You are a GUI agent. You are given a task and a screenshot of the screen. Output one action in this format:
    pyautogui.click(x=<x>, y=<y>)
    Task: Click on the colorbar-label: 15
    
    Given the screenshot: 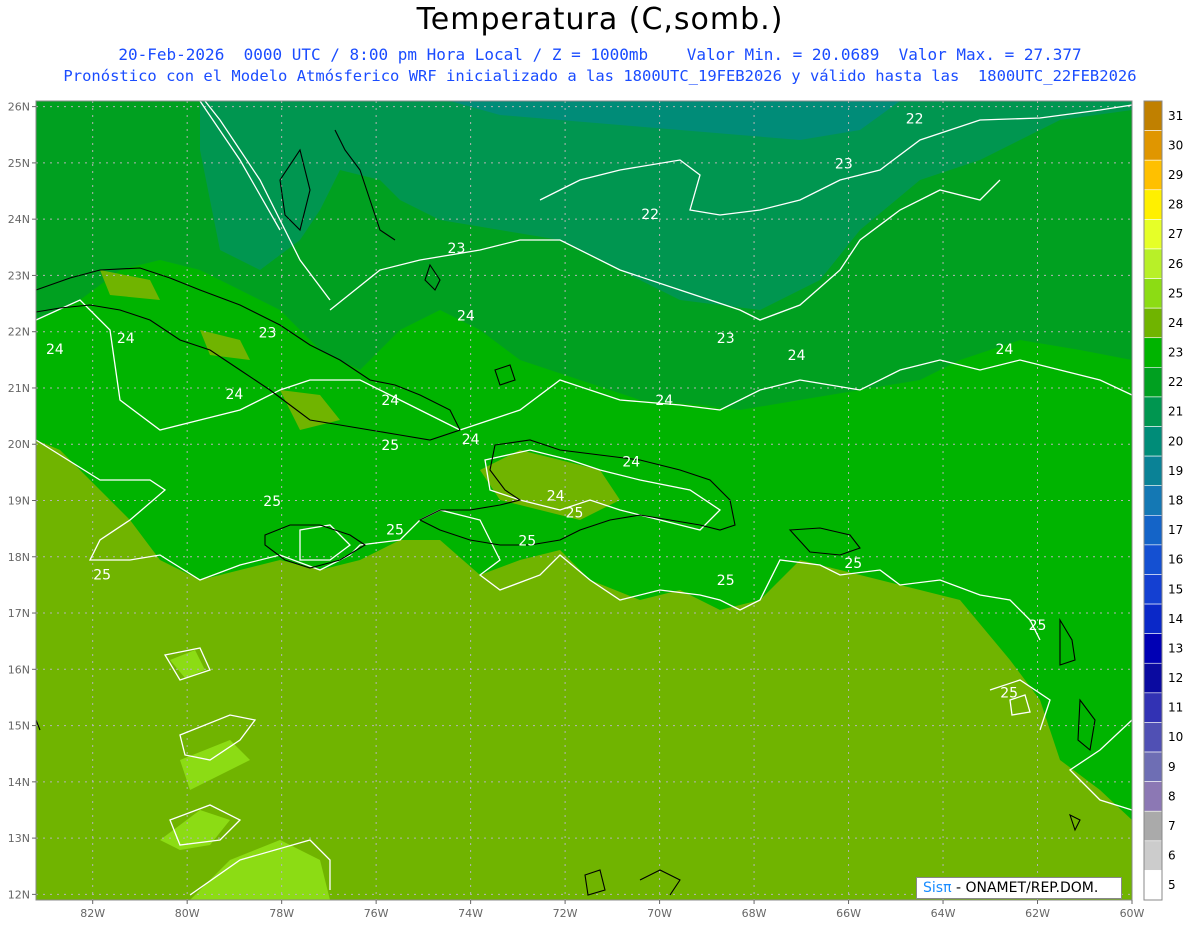 What is the action you would take?
    pyautogui.click(x=1175, y=589)
    